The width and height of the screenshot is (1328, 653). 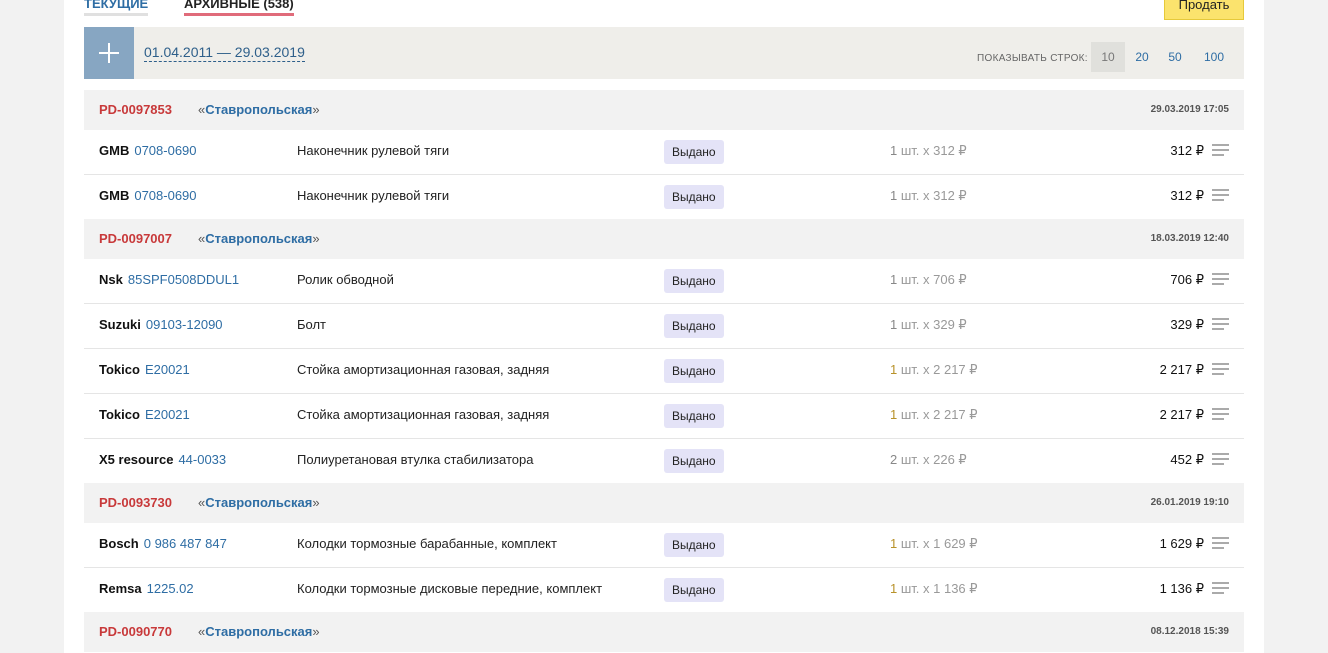 I want to click on add-filter-button, so click(x=109, y=53).